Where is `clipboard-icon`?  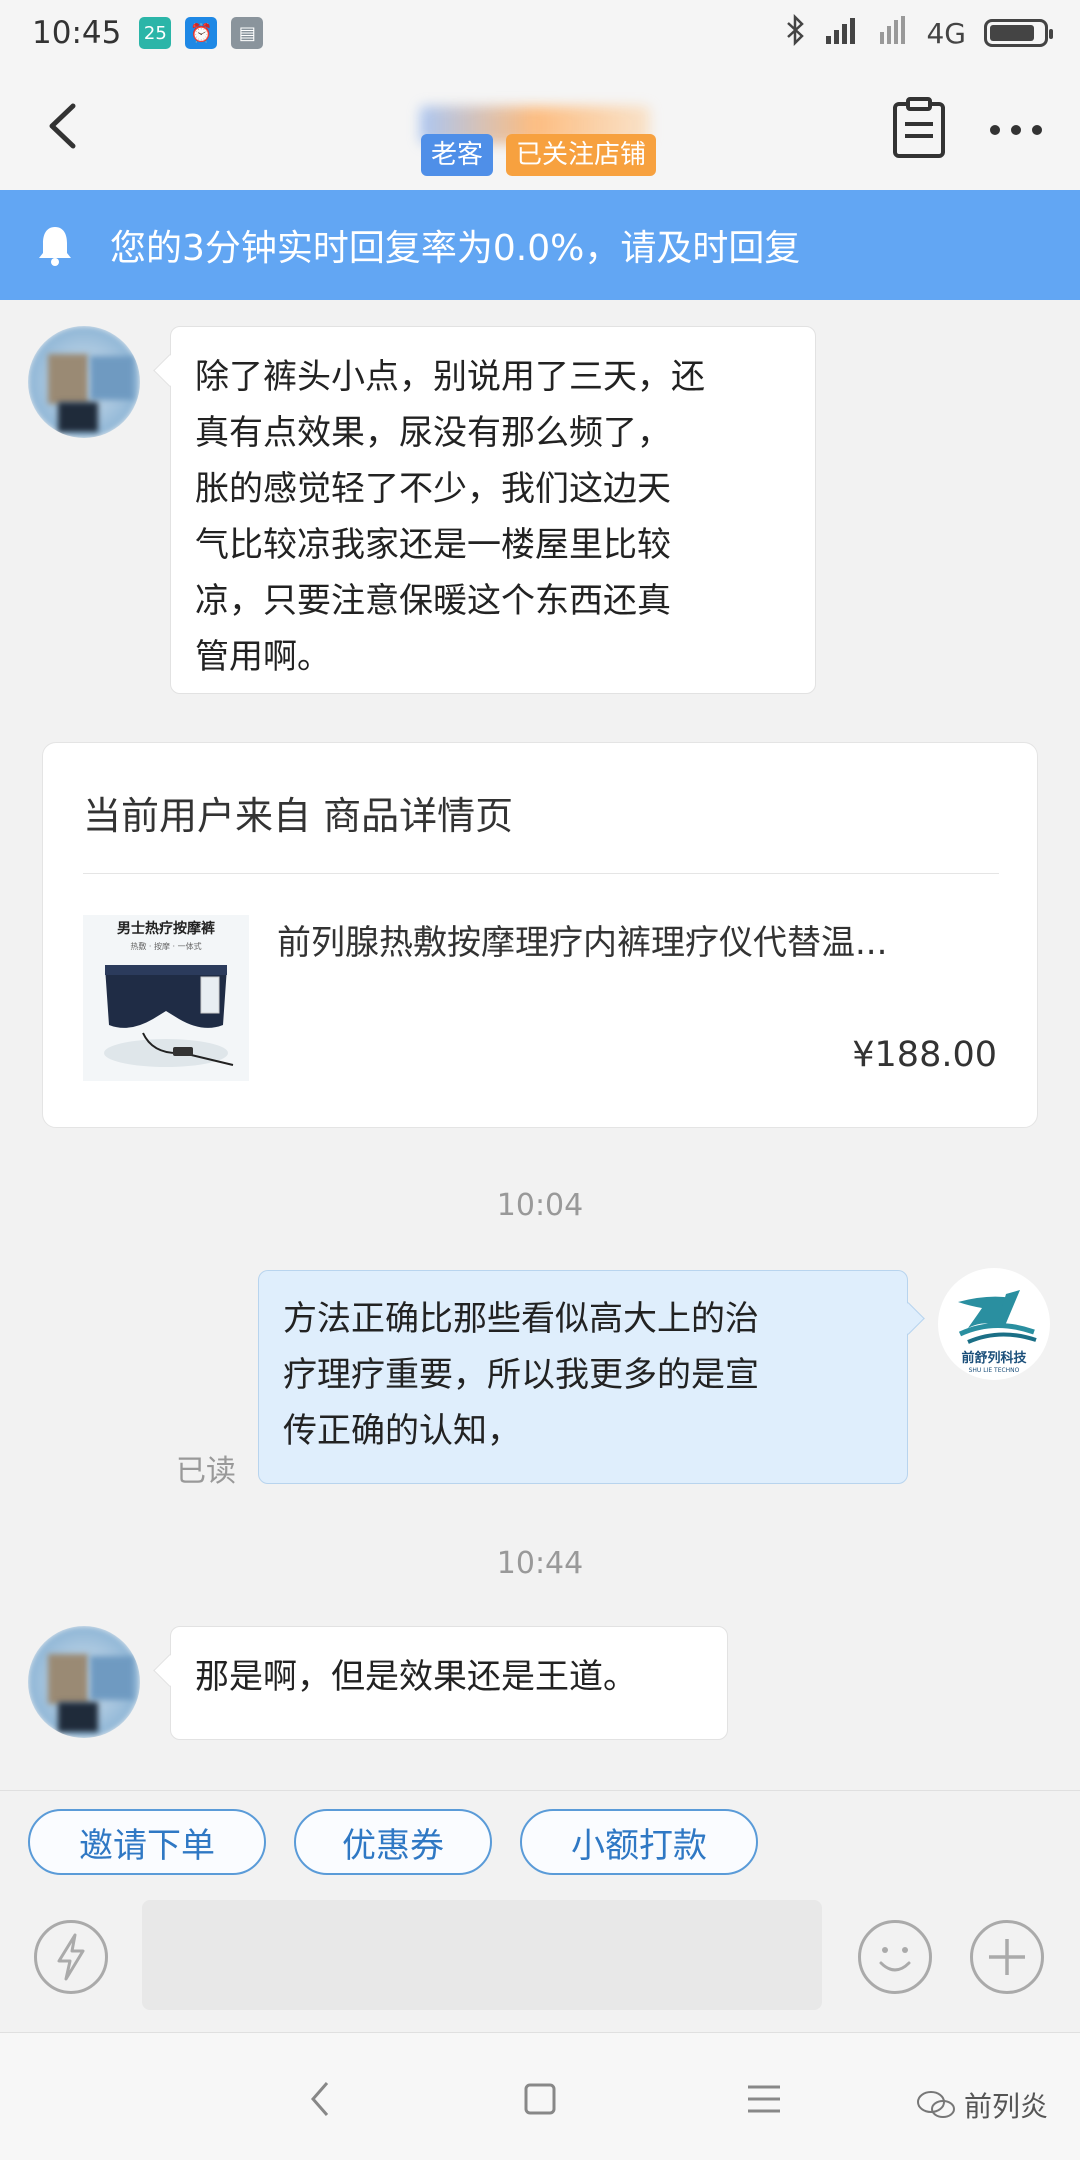 clipboard-icon is located at coordinates (919, 127).